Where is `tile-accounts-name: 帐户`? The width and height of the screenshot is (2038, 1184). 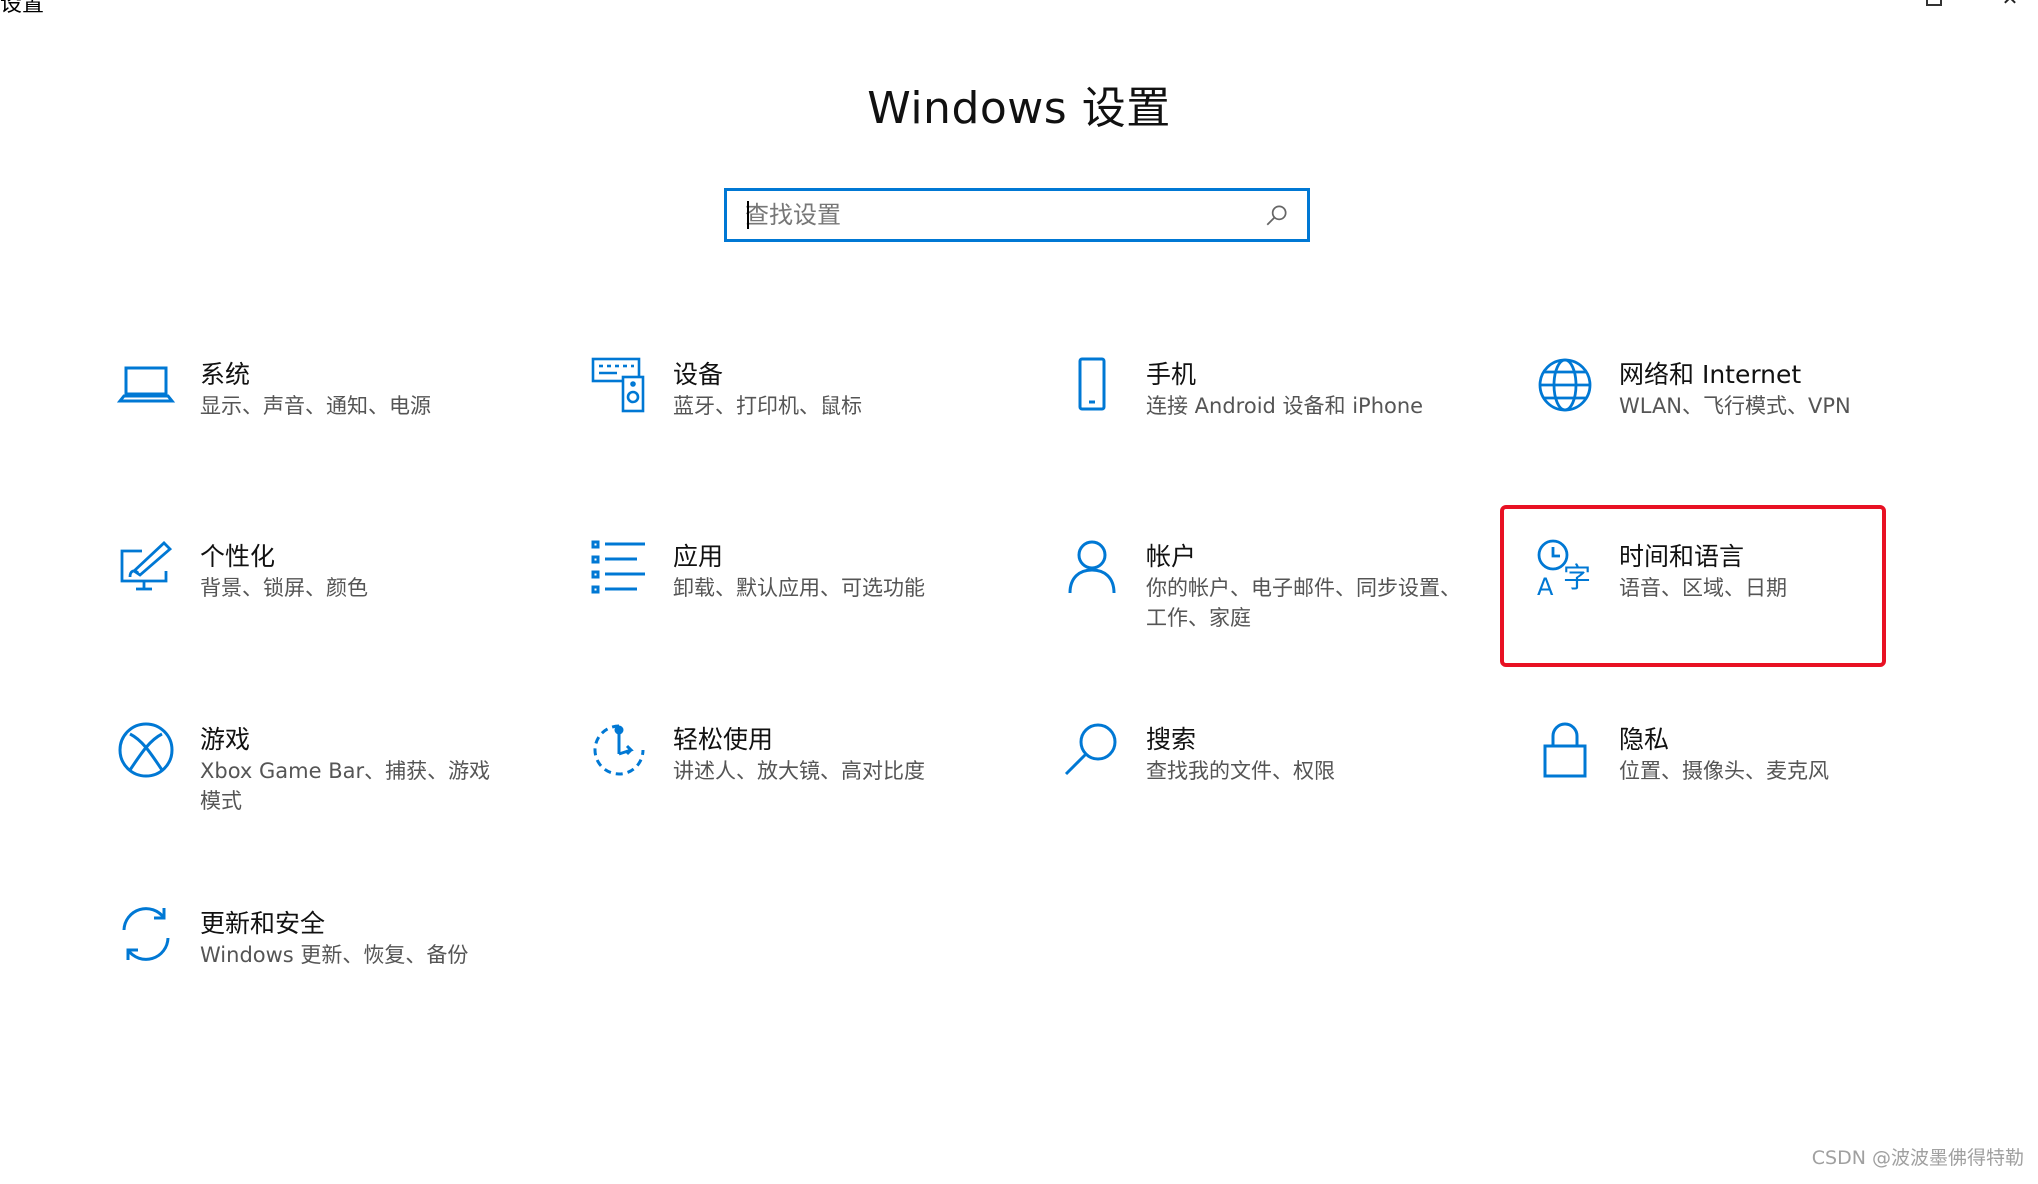 tile-accounts-name: 帐户 is located at coordinates (1171, 556).